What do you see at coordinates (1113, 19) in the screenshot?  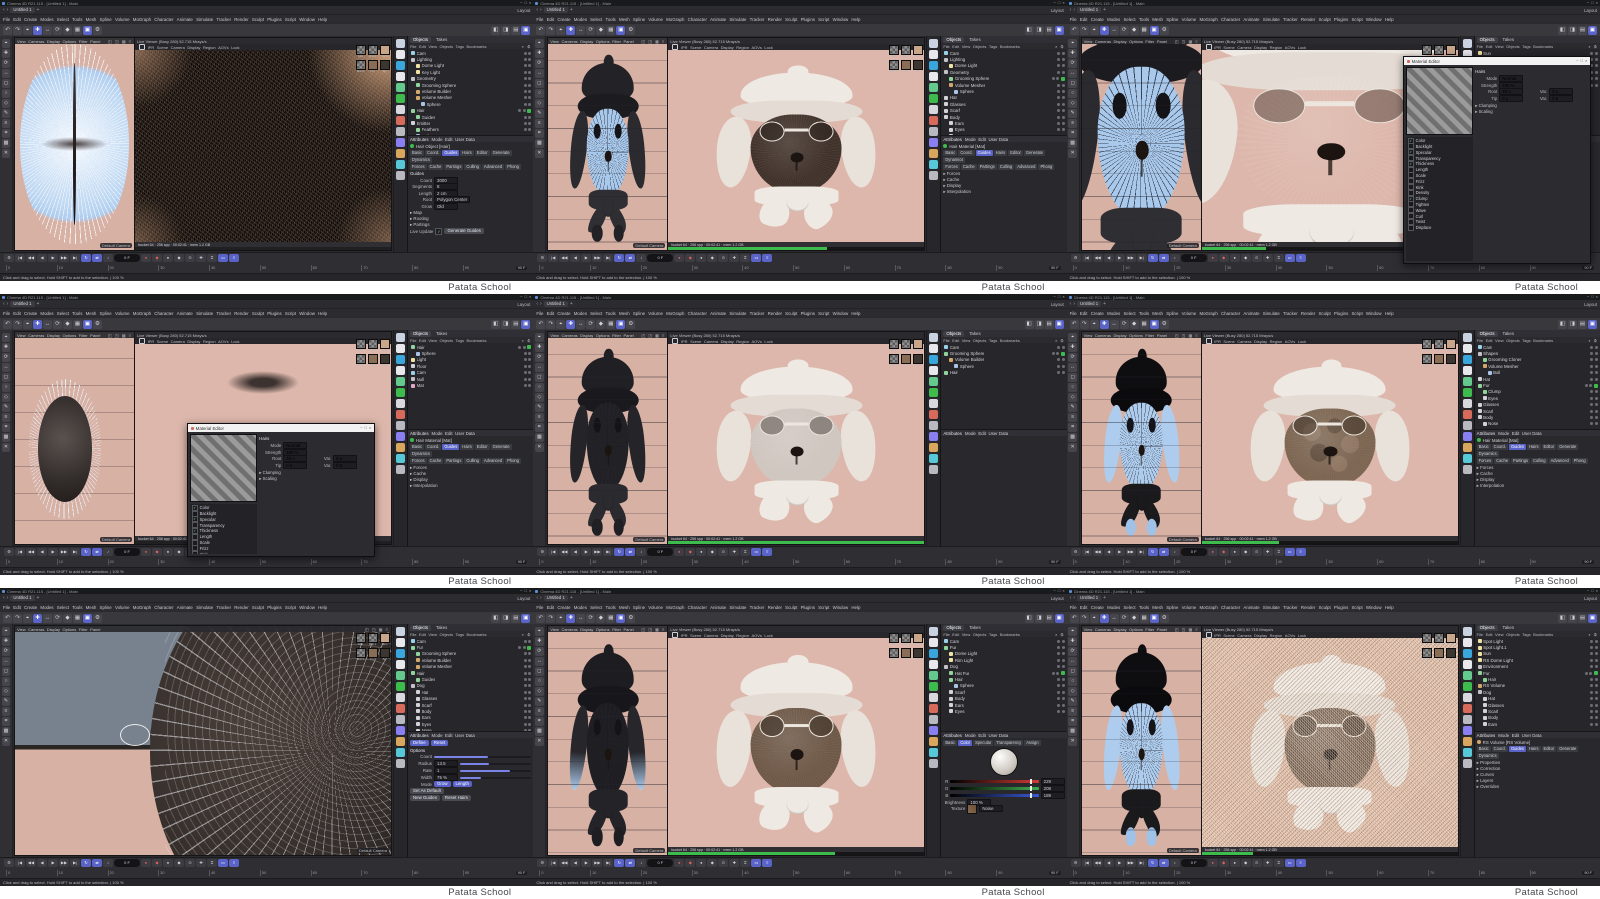 I see `menu-item: Modes` at bounding box center [1113, 19].